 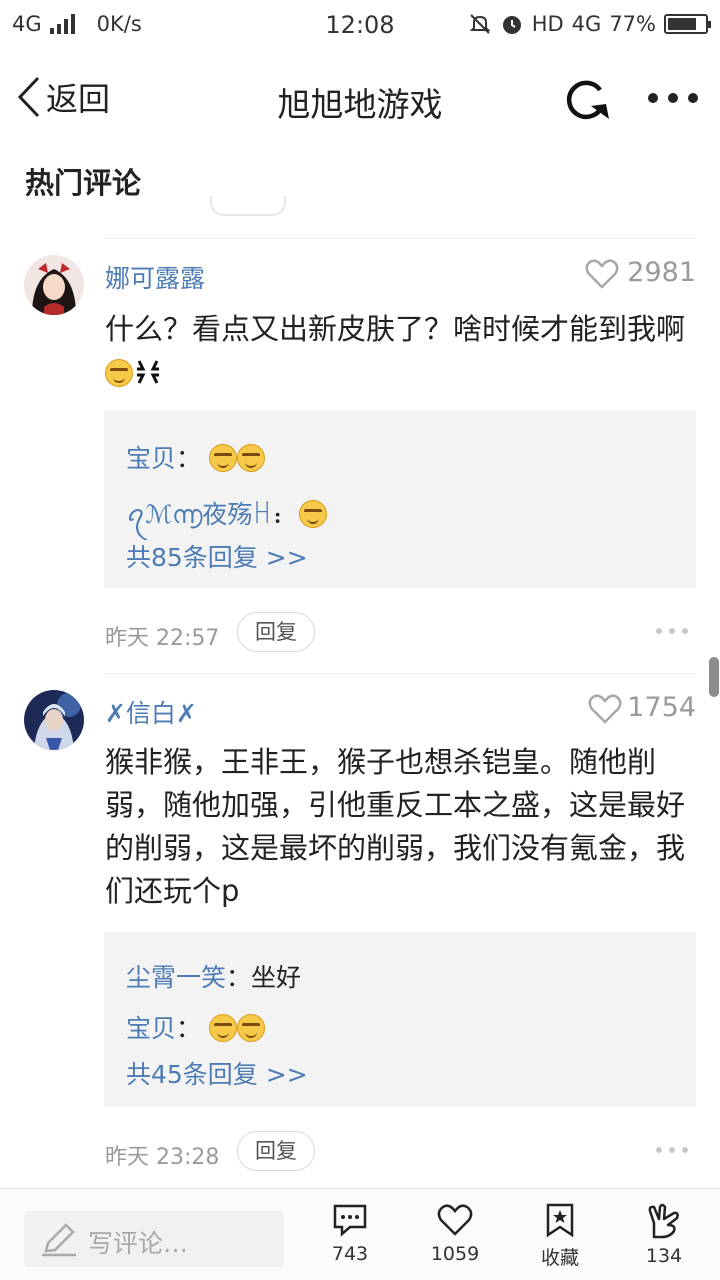 What do you see at coordinates (59, 1240) in the screenshot?
I see `pencil-icon` at bounding box center [59, 1240].